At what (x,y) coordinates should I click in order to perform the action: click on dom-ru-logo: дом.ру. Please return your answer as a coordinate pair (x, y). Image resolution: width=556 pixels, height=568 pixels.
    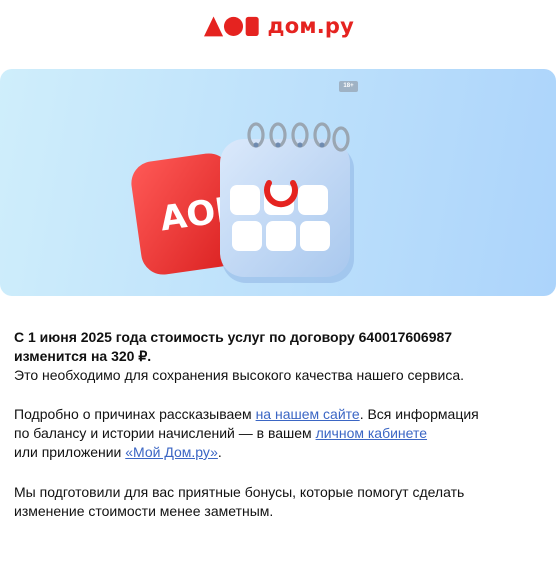
    Looking at the image, I should click on (279, 26).